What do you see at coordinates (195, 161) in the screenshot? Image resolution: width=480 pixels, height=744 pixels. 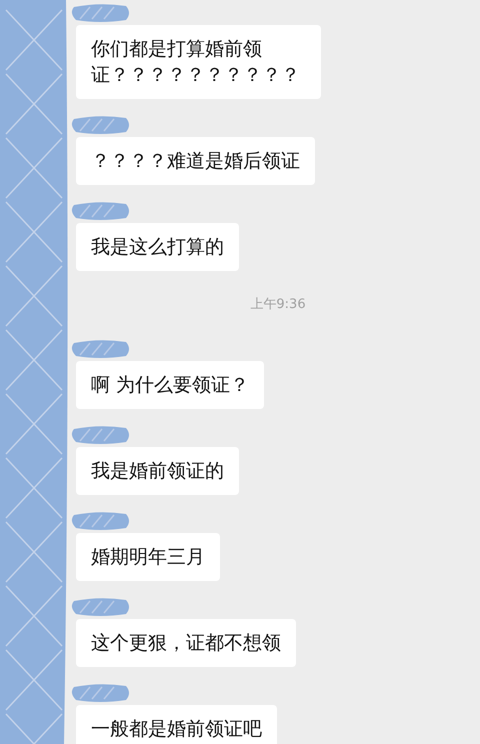 I see `message-bubble: ？？？？难道是婚后领证` at bounding box center [195, 161].